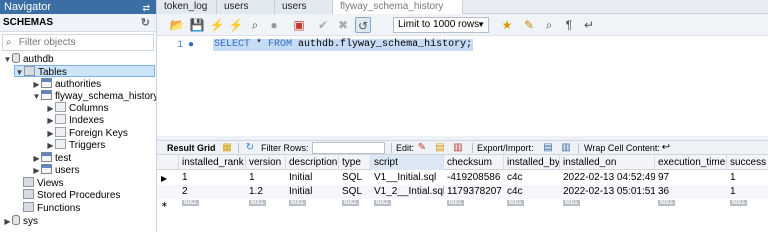 The width and height of the screenshot is (768, 240). I want to click on tab-token-log: token_log, so click(187, 7).